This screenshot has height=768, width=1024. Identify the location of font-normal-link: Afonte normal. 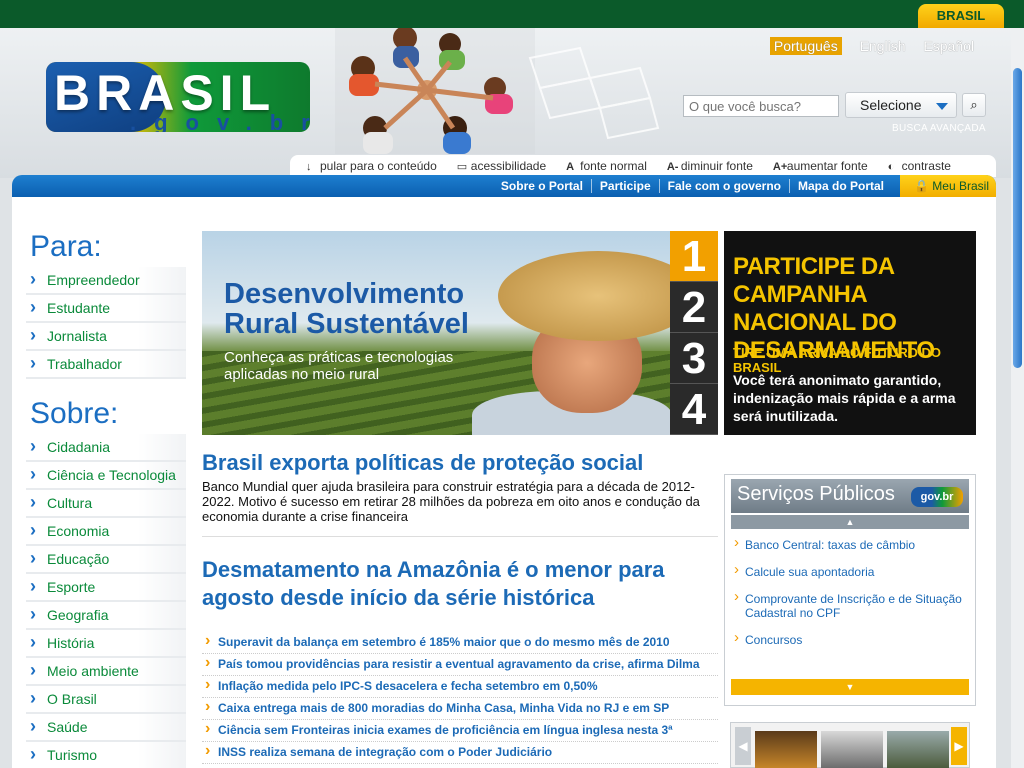
(606, 166).